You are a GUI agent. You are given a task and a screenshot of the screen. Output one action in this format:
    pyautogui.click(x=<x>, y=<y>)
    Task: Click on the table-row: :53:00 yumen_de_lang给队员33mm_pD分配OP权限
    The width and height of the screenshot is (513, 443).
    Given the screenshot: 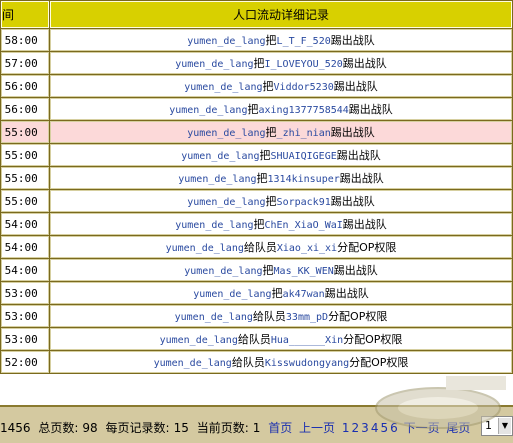 What is the action you would take?
    pyautogui.click(x=256, y=316)
    